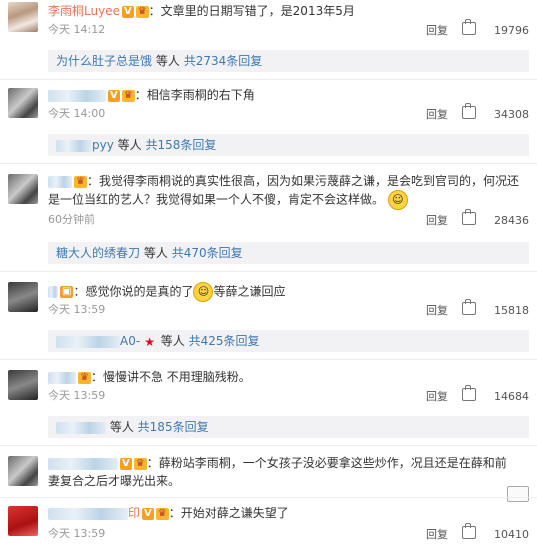  What do you see at coordinates (98, 253) in the screenshot?
I see `reply-user: 糖大人的绣春刀` at bounding box center [98, 253].